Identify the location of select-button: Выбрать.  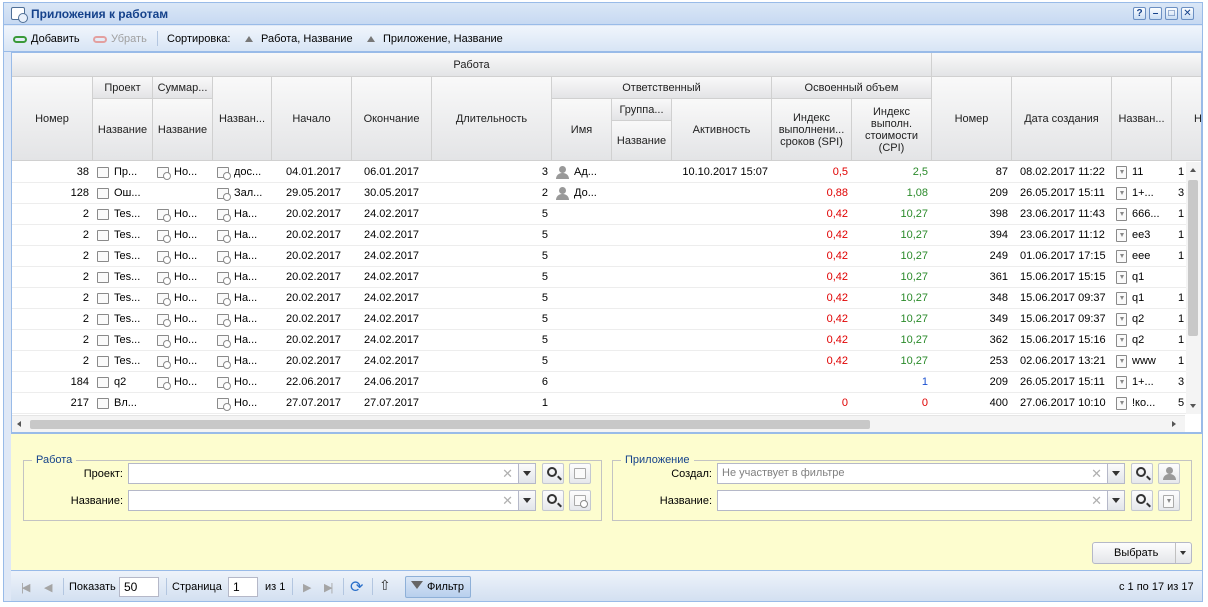
(1142, 553).